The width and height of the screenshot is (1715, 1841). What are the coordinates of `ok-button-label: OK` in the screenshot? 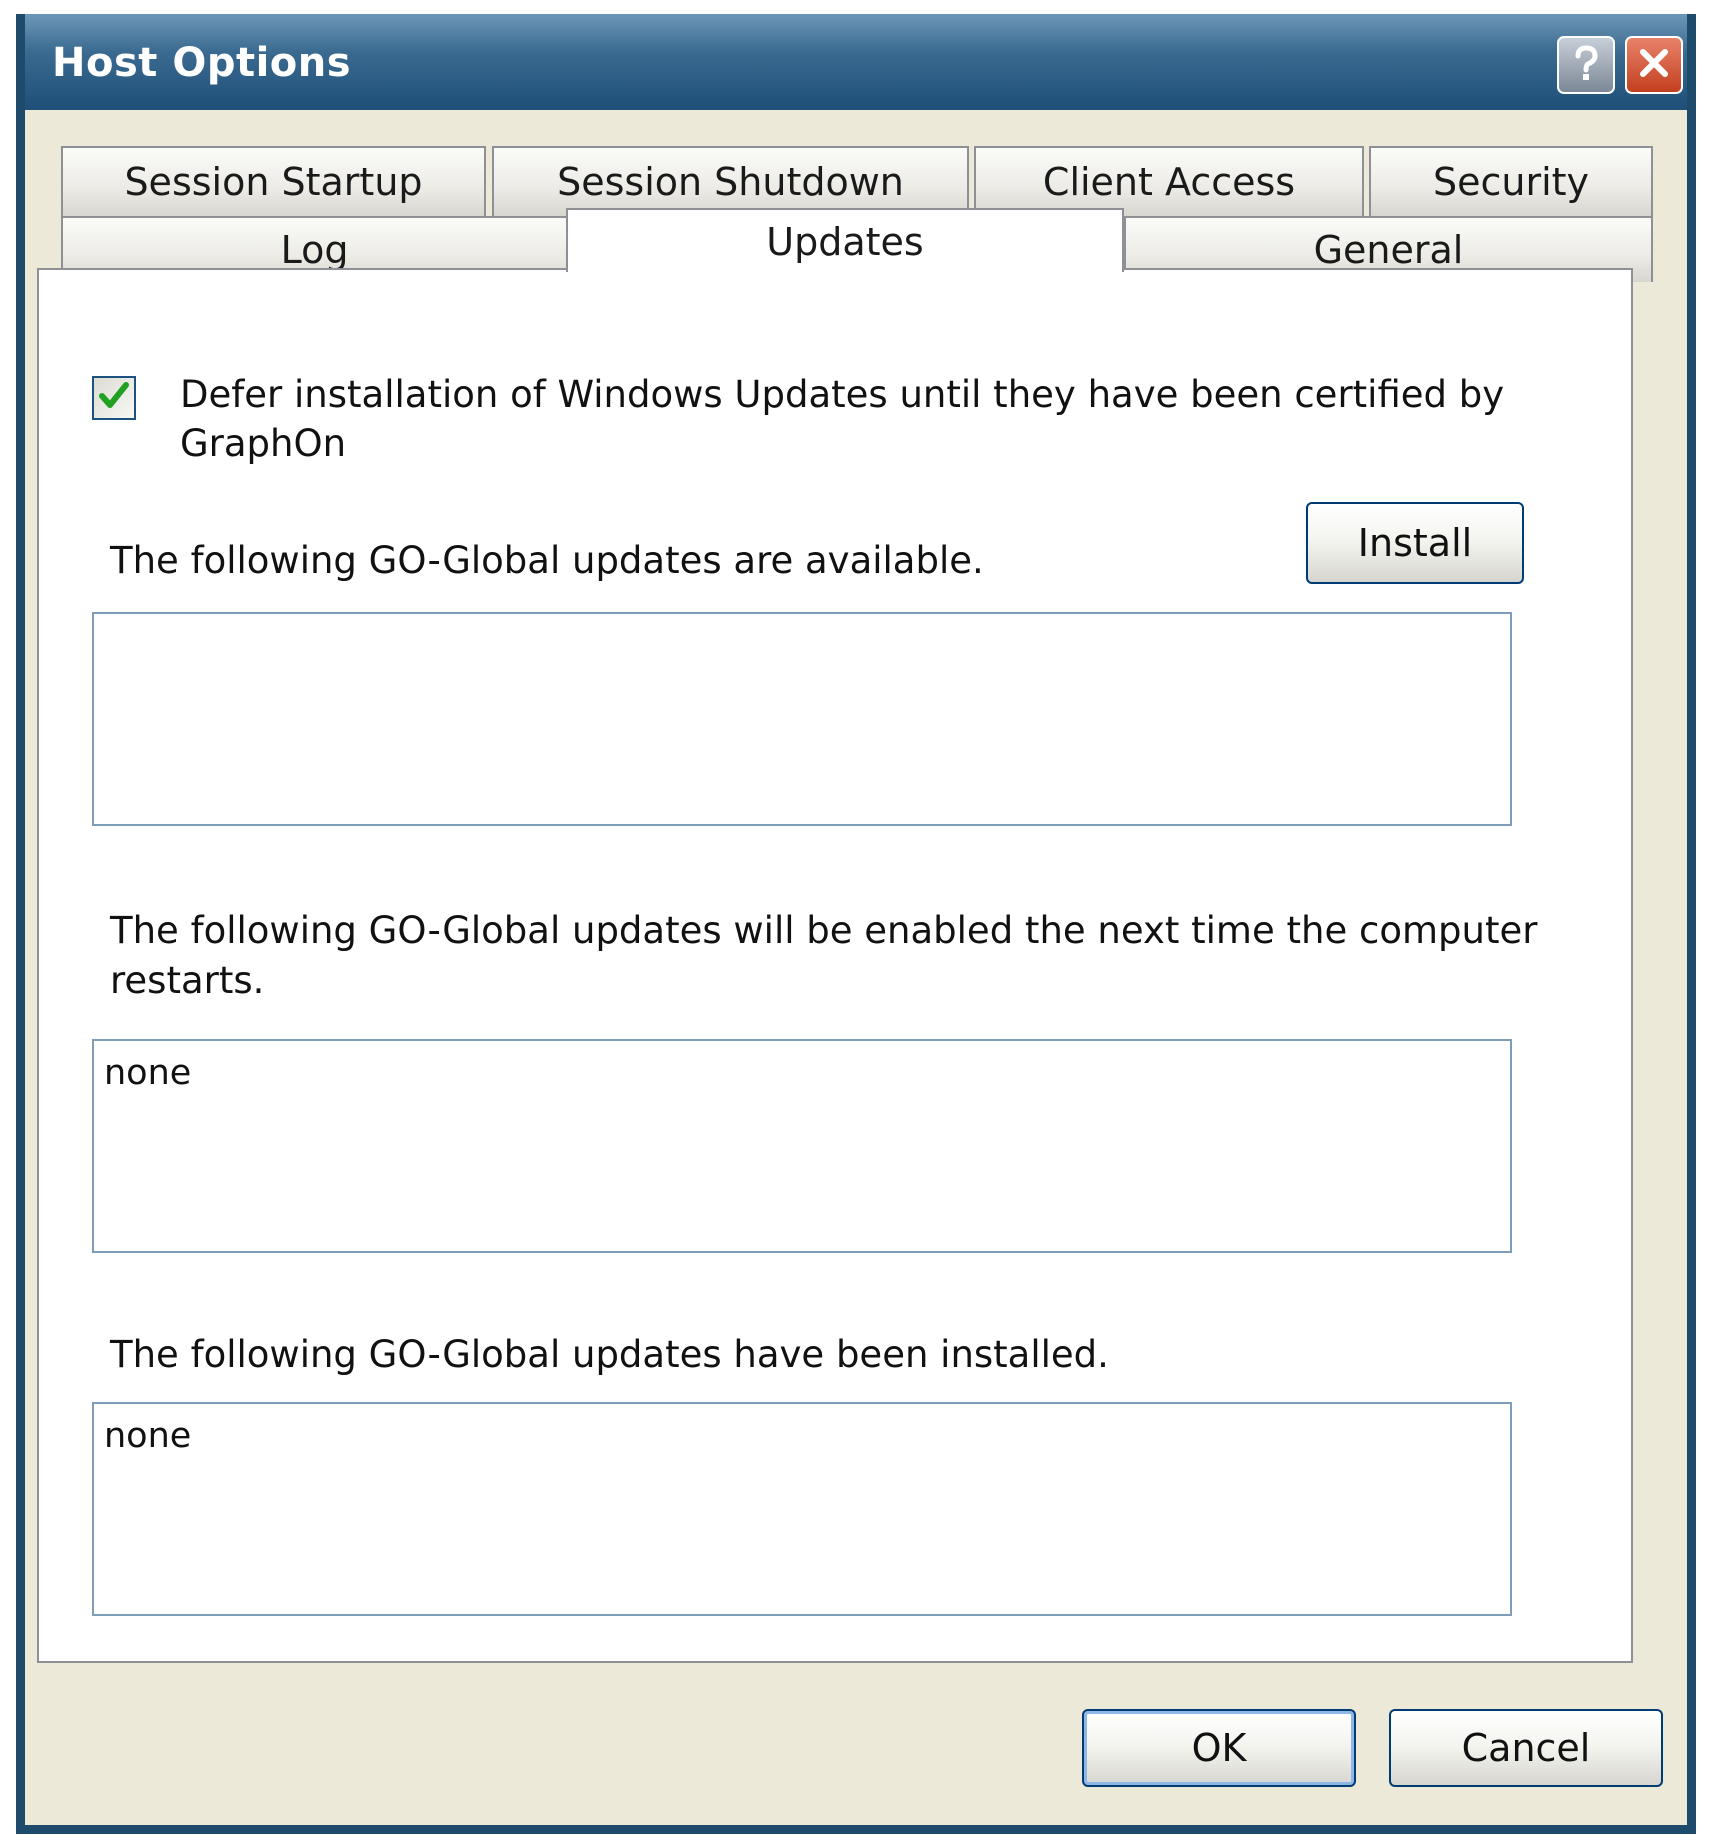 It's located at (1219, 1748).